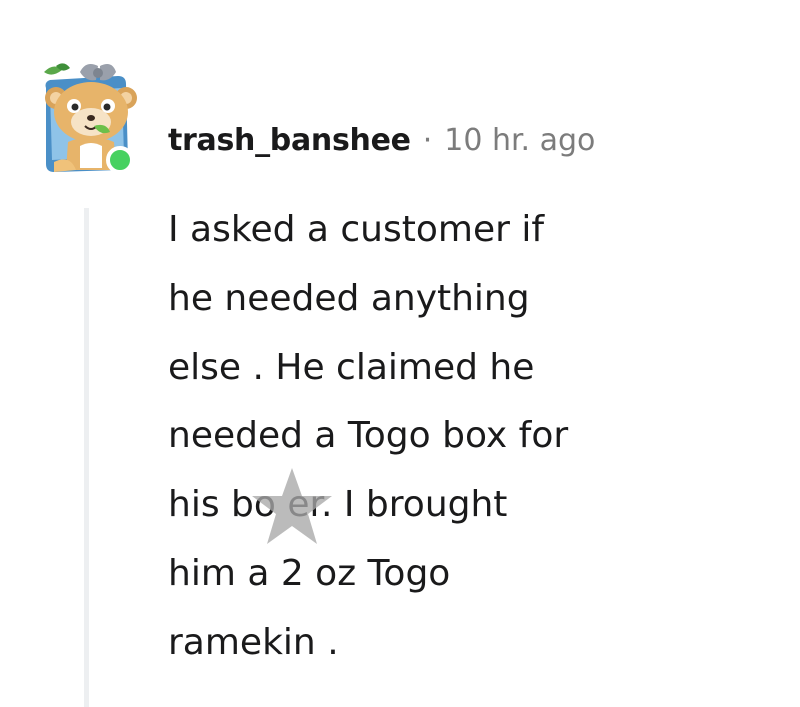  What do you see at coordinates (92, 120) in the screenshot?
I see `avatar` at bounding box center [92, 120].